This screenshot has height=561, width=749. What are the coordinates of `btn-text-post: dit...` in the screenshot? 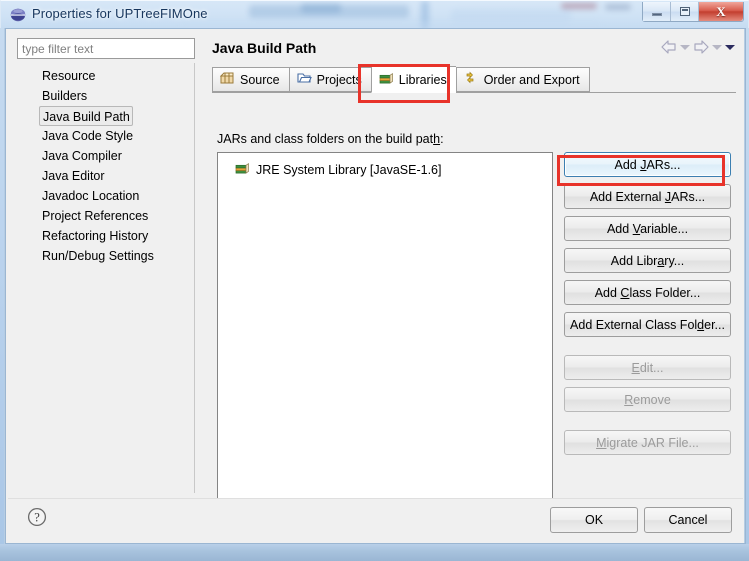 It's located at (651, 367).